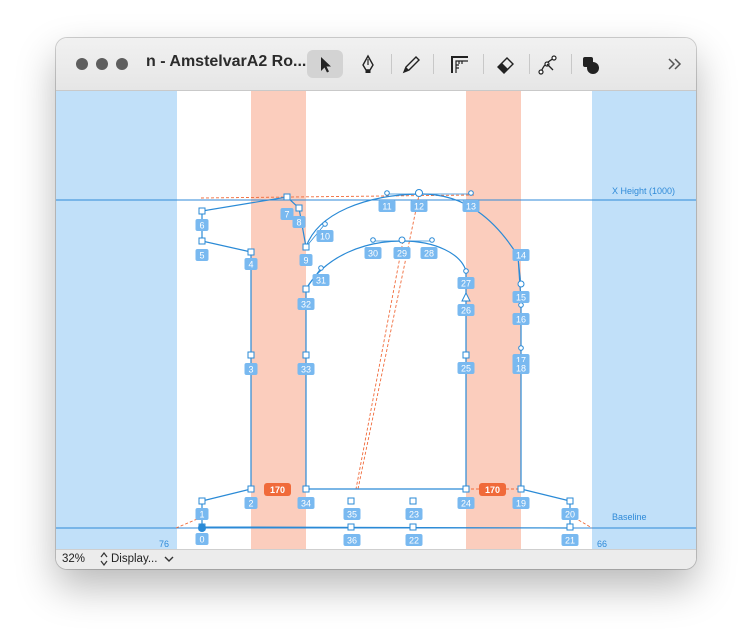 The image size is (752, 644). I want to click on minimize-button, so click(102, 64).